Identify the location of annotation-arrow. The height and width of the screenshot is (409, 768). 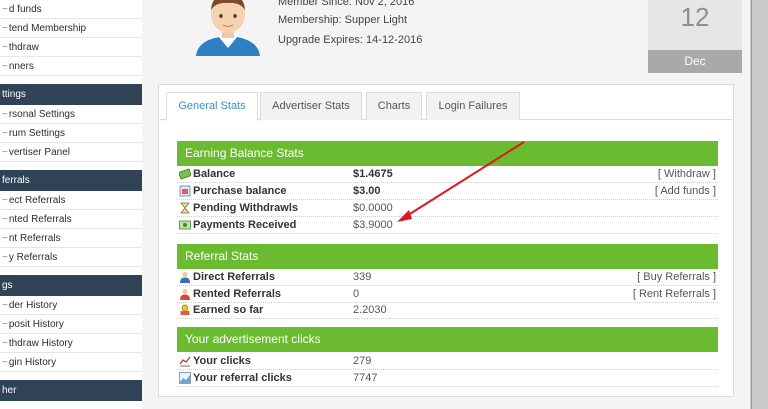
(461, 181).